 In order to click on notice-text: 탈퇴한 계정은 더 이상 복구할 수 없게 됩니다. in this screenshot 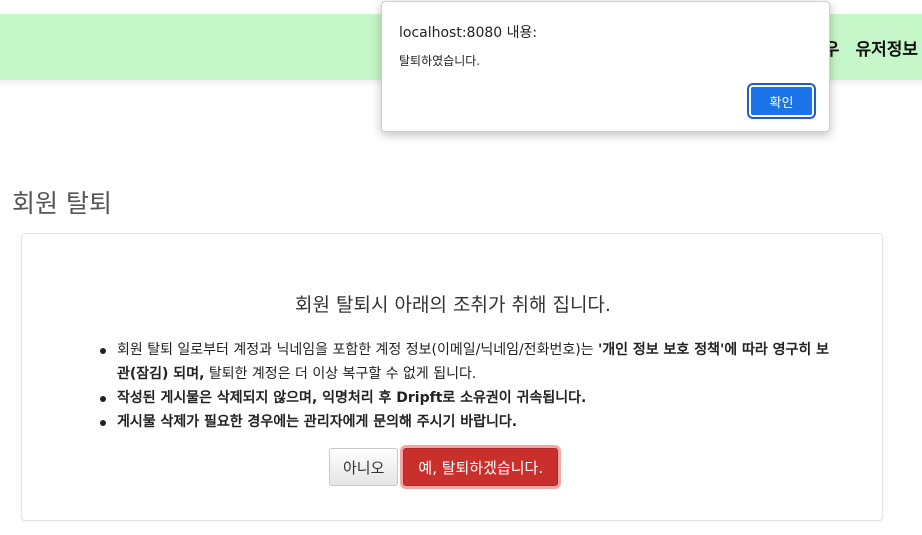, I will do `click(340, 374)`.